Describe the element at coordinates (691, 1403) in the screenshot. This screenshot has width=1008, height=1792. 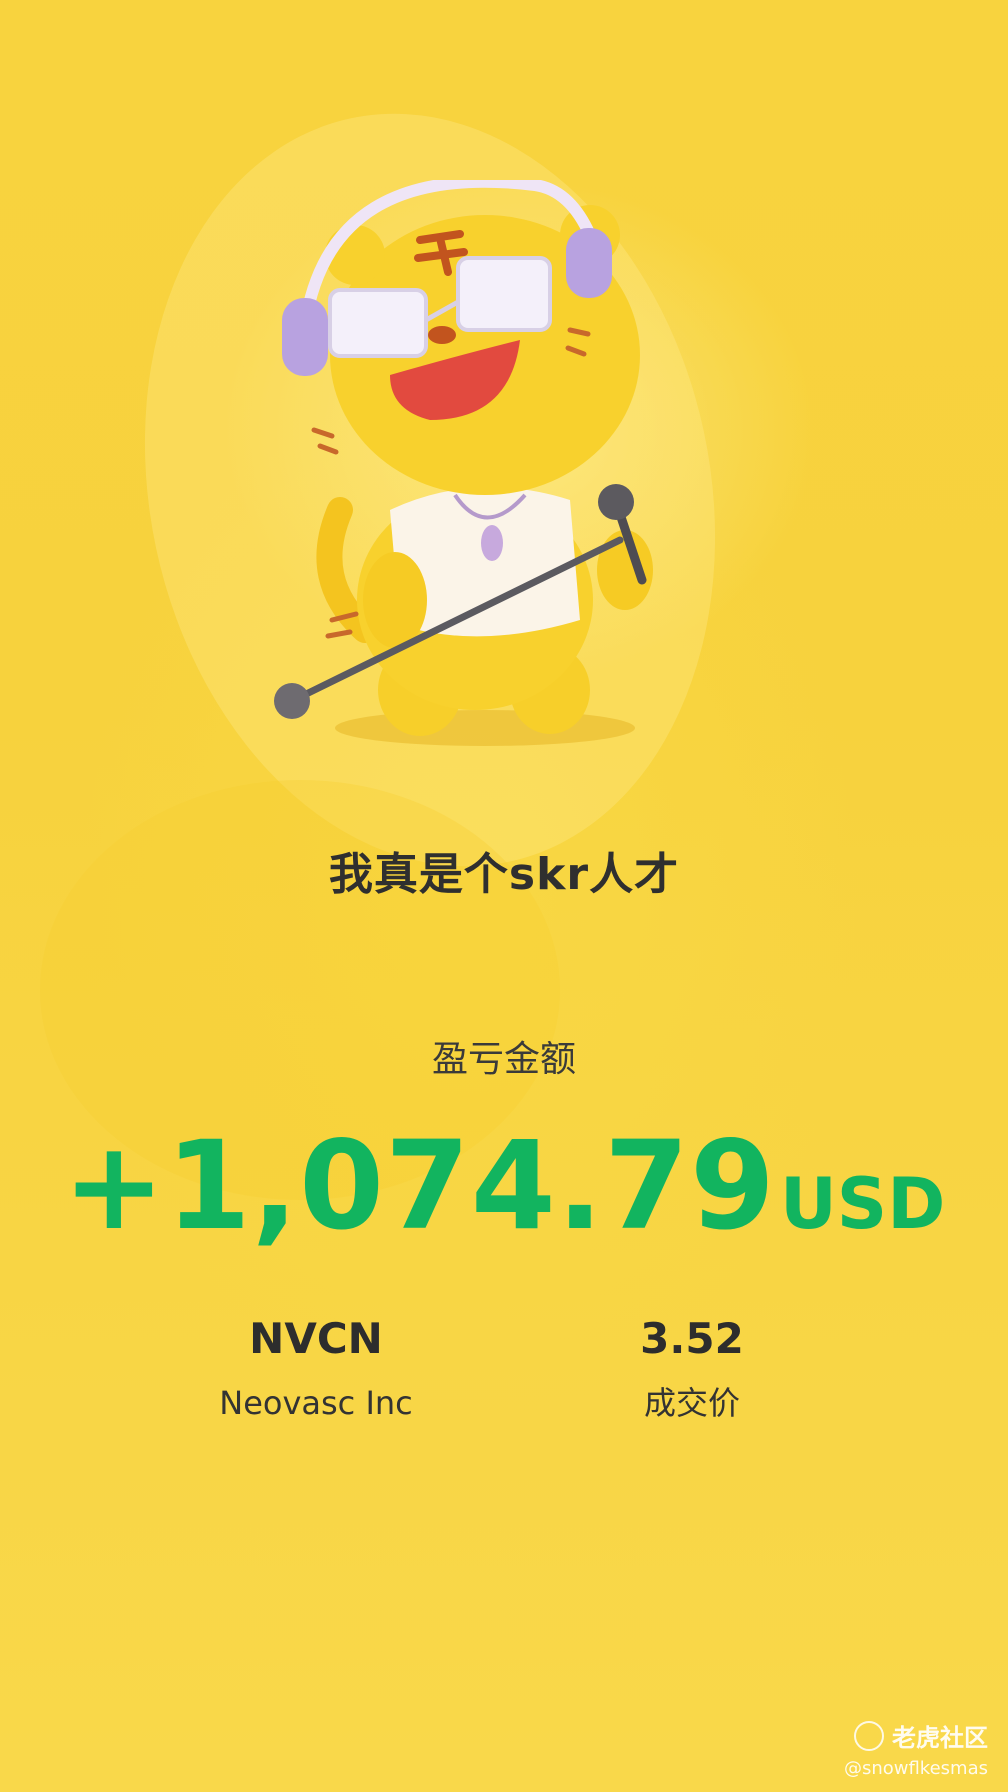
I see `trade-price-label: 成交价` at that location.